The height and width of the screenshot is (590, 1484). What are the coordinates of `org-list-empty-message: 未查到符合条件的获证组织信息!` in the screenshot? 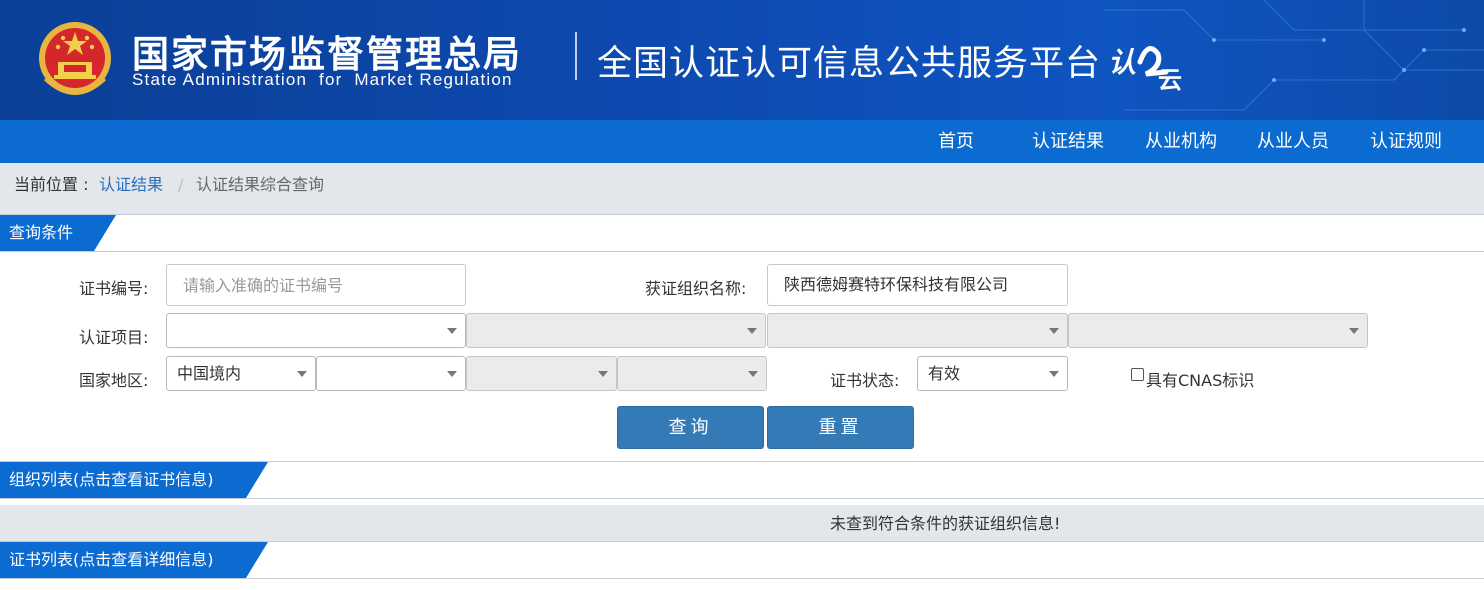 It's located at (945, 523).